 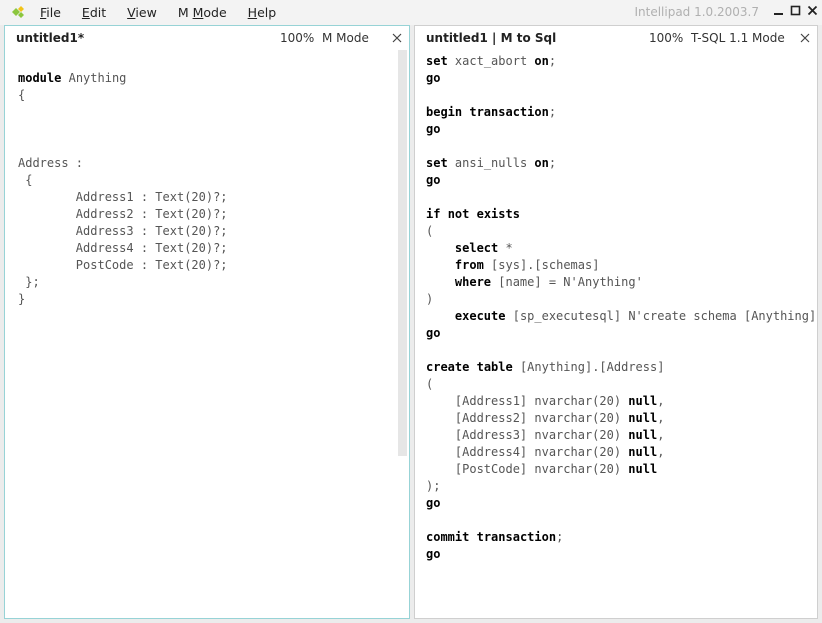 I want to click on right-pane-title: untitled1 | M to Sql, so click(x=491, y=38).